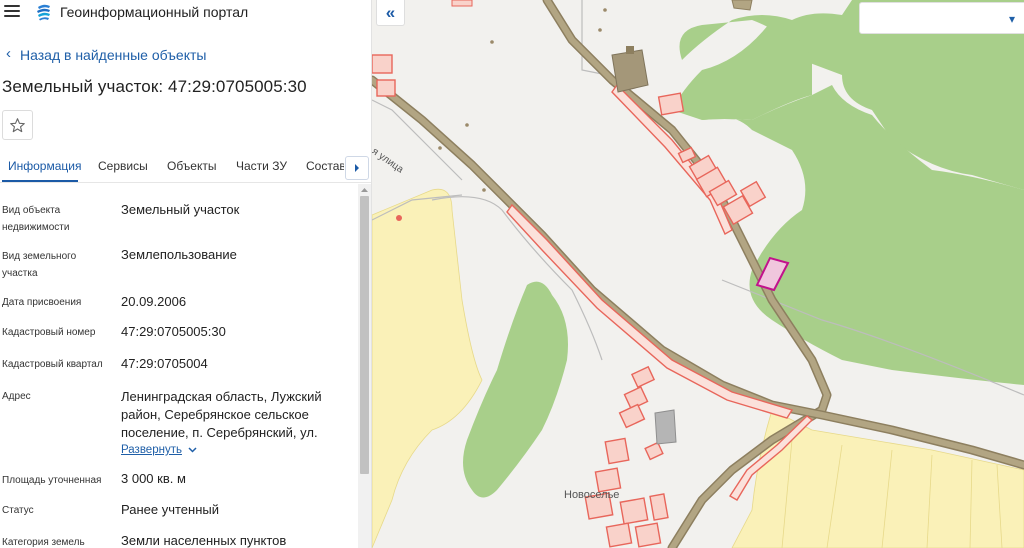 The width and height of the screenshot is (1024, 548). Describe the element at coordinates (170, 509) in the screenshot. I see `value-status: Ранее учтенный` at that location.